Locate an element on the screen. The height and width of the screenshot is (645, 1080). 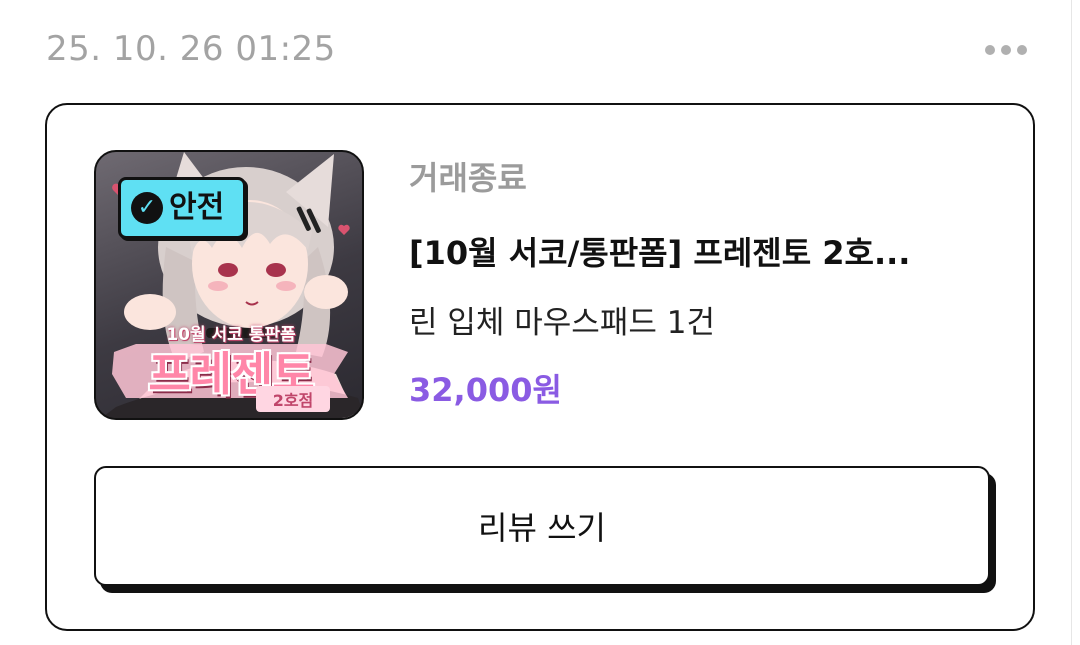
write-review-label: 리뷰 쓰기 is located at coordinates (542, 528).